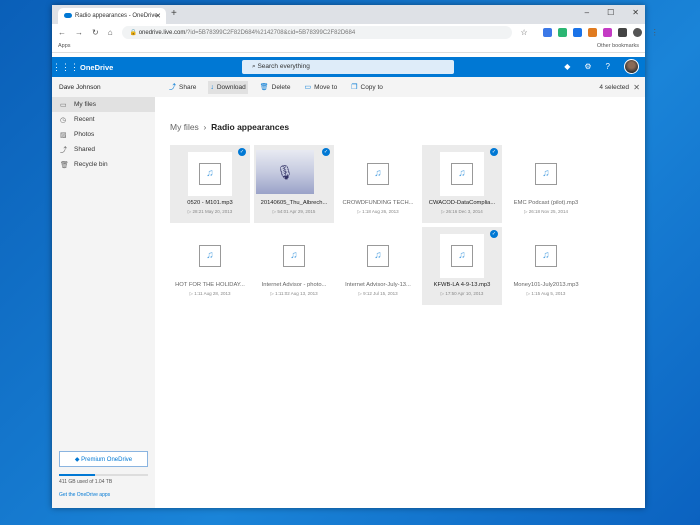 The image size is (700, 525). I want to click on menu-icon: ⋮, so click(655, 32).